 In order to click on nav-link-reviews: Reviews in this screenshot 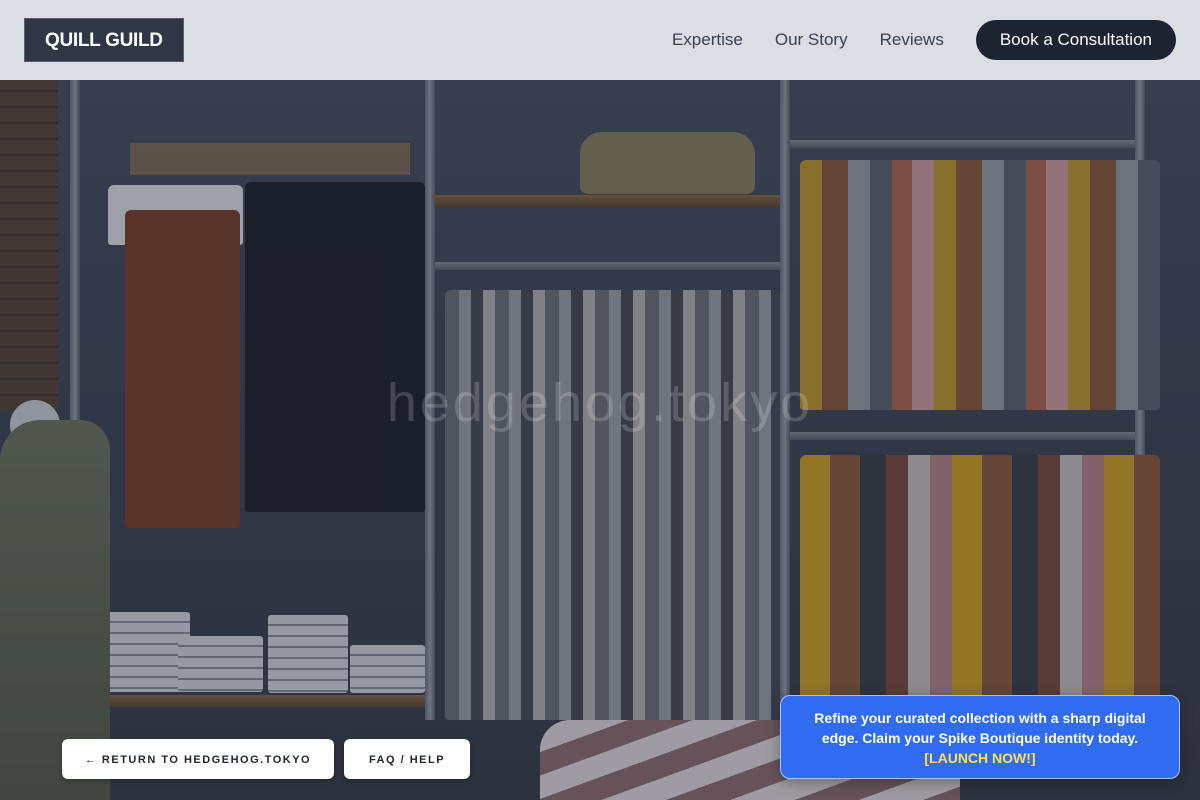, I will do `click(912, 40)`.